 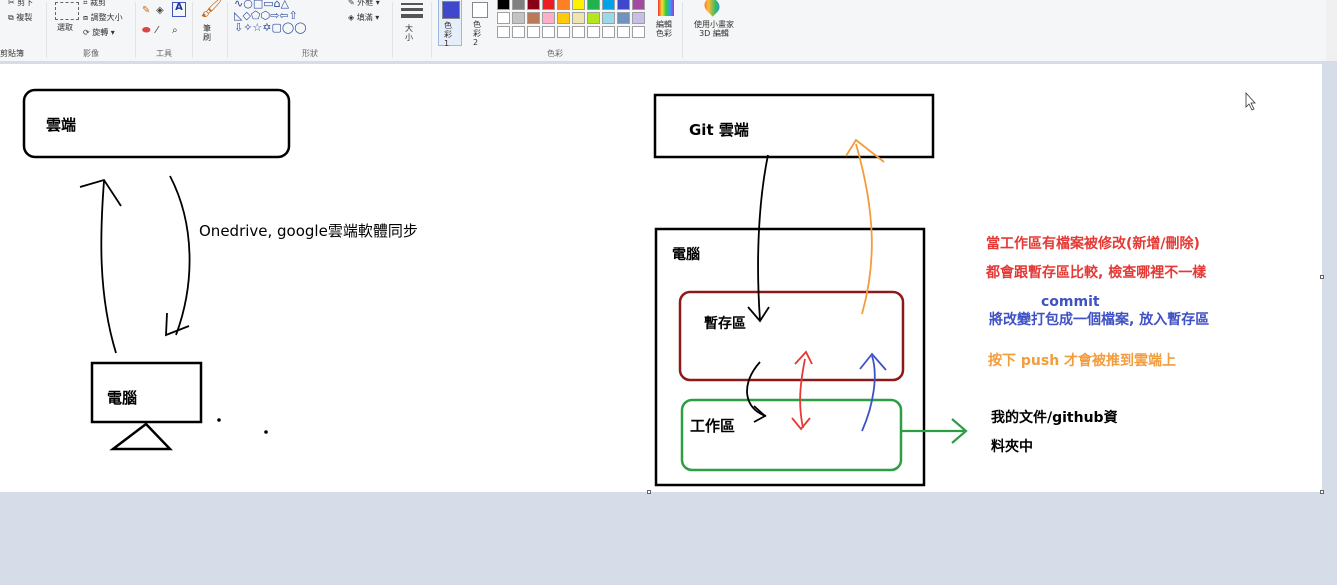 I want to click on brush-icon: 🖌, so click(x=211, y=9).